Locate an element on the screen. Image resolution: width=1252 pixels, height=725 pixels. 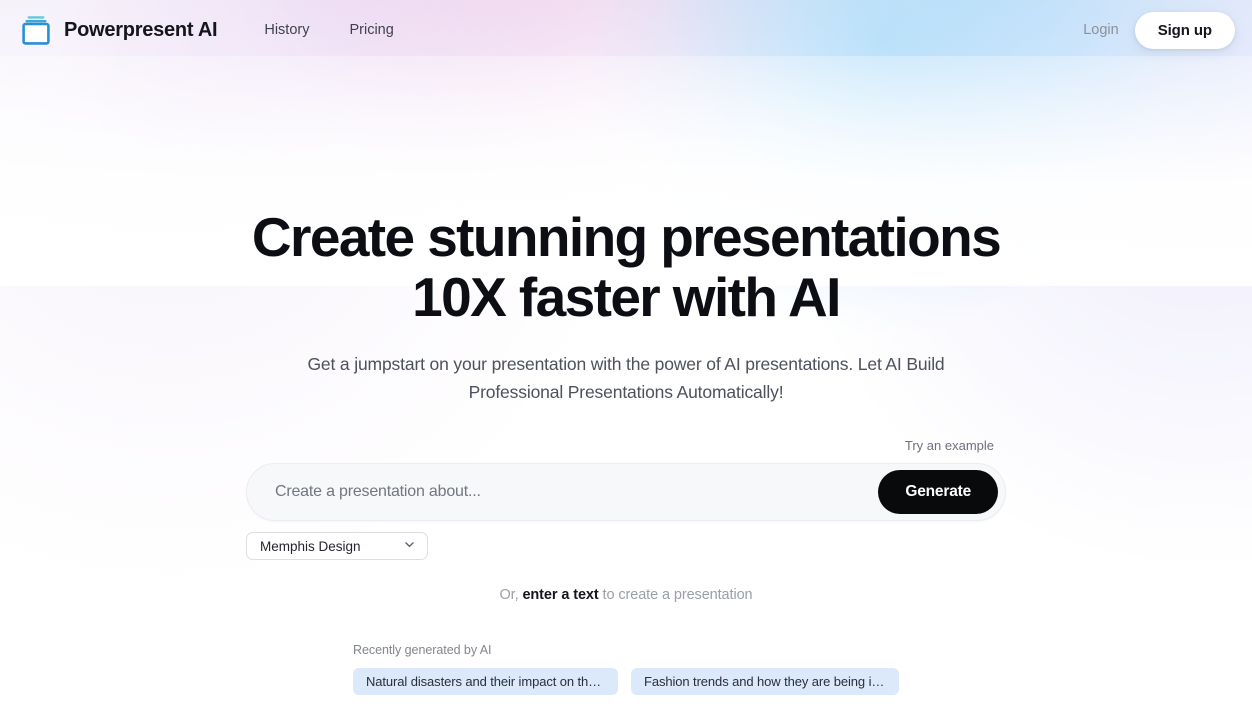
header-actions: Login Sign up is located at coordinates (1159, 30).